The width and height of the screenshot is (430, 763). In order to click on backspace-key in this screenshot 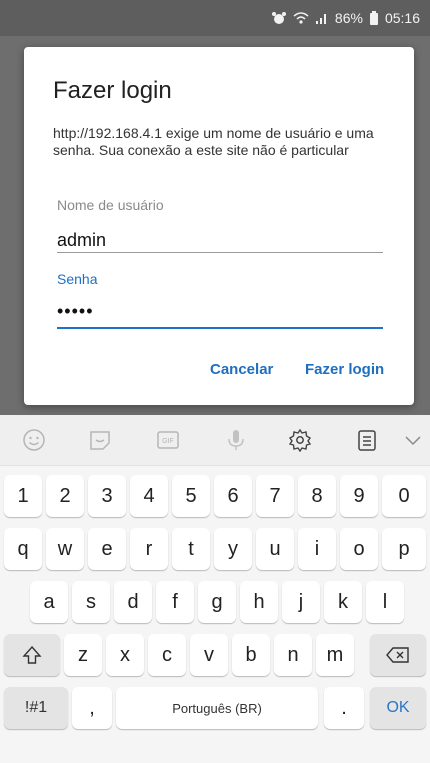, I will do `click(398, 655)`.